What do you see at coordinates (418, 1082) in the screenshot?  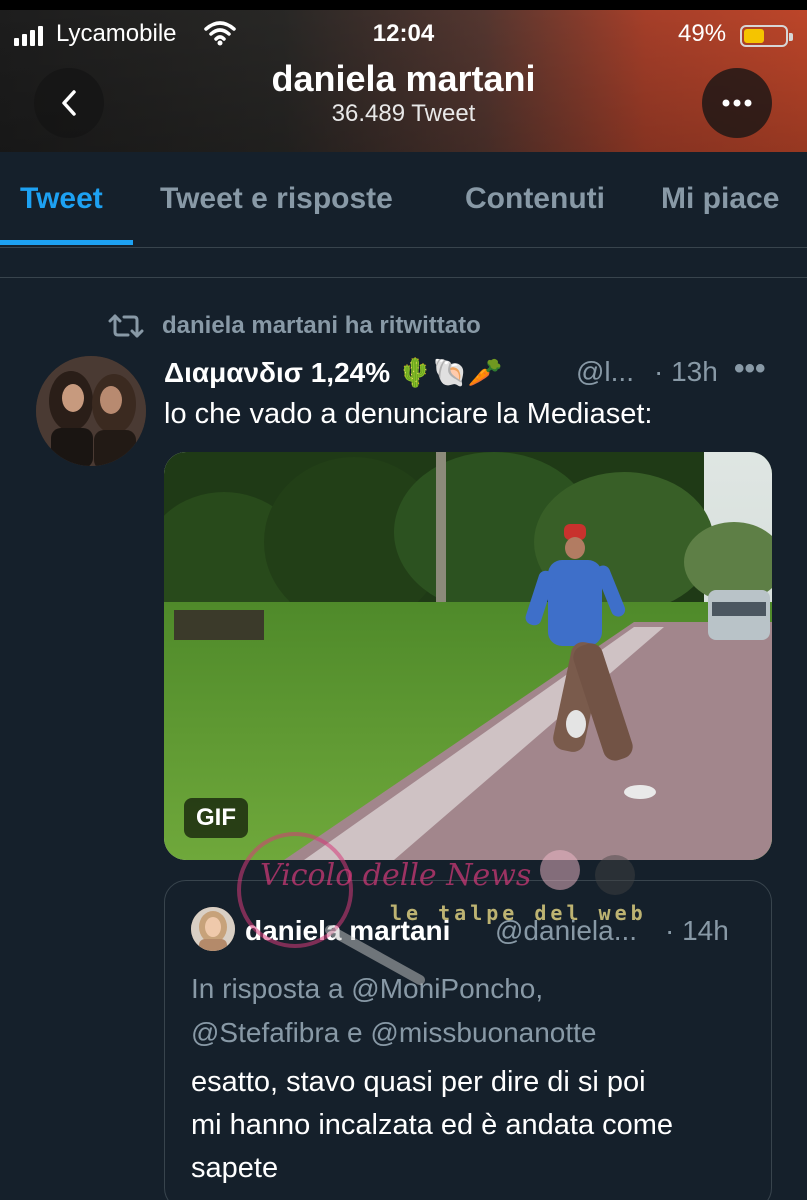 I see `quoted-text-line: esatto, stavo quasi per dire di si poi` at bounding box center [418, 1082].